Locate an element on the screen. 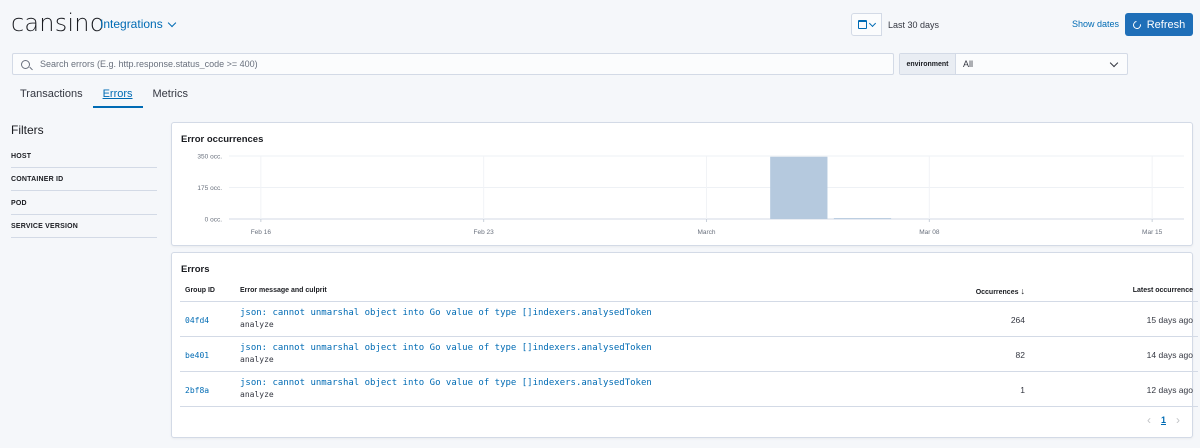 Image resolution: width=1200 pixels, height=448 pixels. latest-occurrence-value: 12 days ago is located at coordinates (1169, 389).